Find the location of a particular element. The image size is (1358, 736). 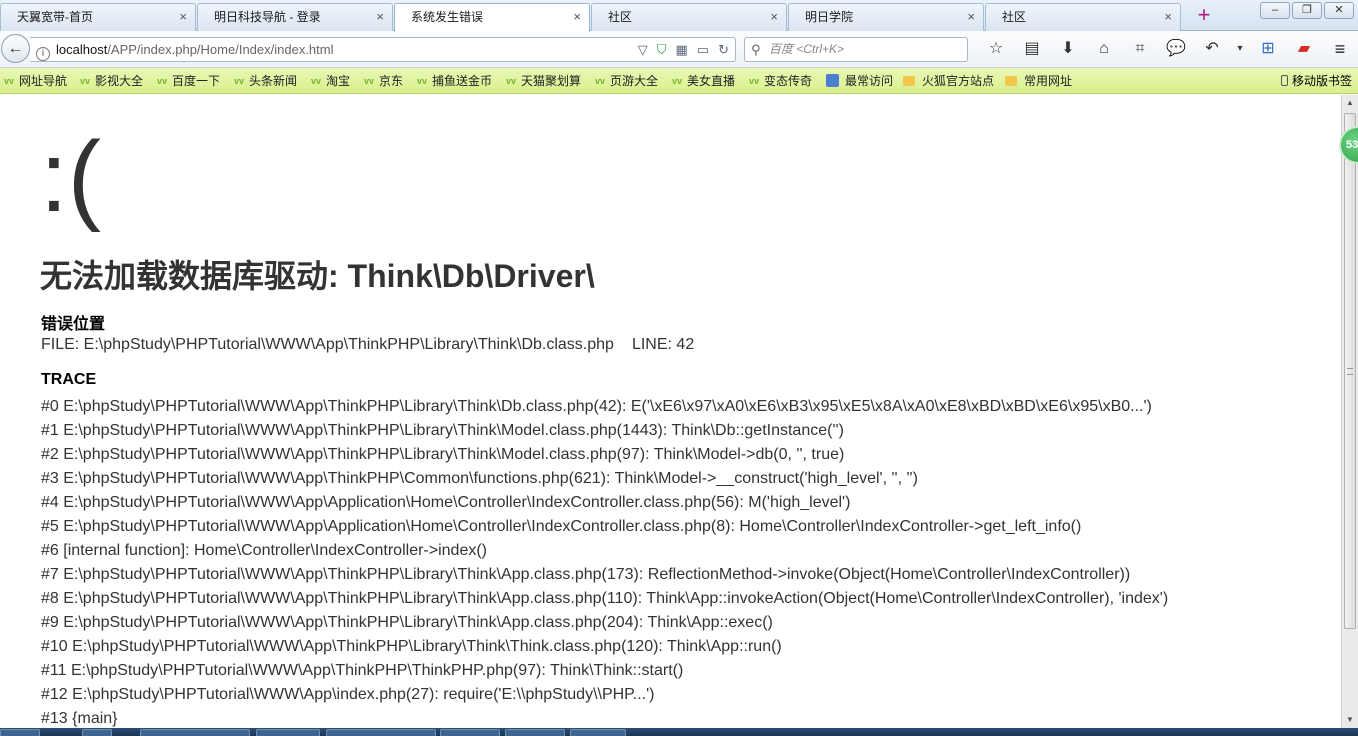

search-placeholder: 百度 <Ctrl+K> is located at coordinates (807, 49).